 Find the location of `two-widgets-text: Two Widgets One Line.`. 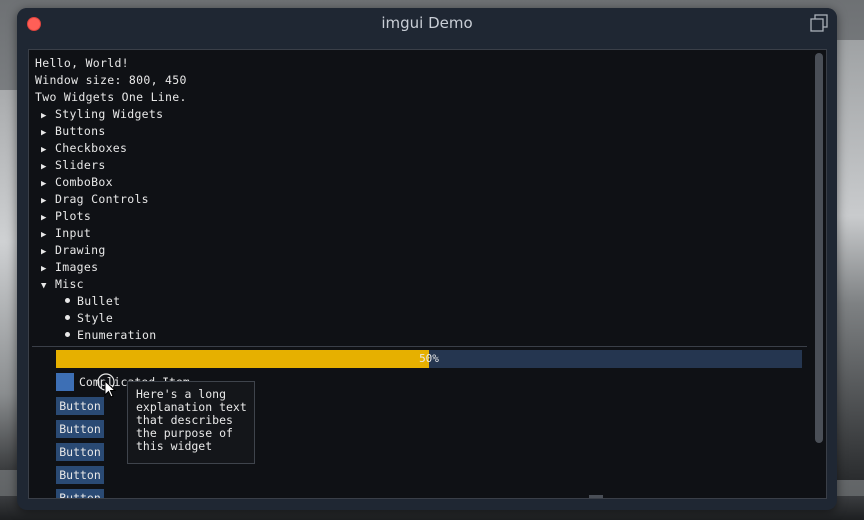

two-widgets-text: Two Widgets One Line. is located at coordinates (111, 97).